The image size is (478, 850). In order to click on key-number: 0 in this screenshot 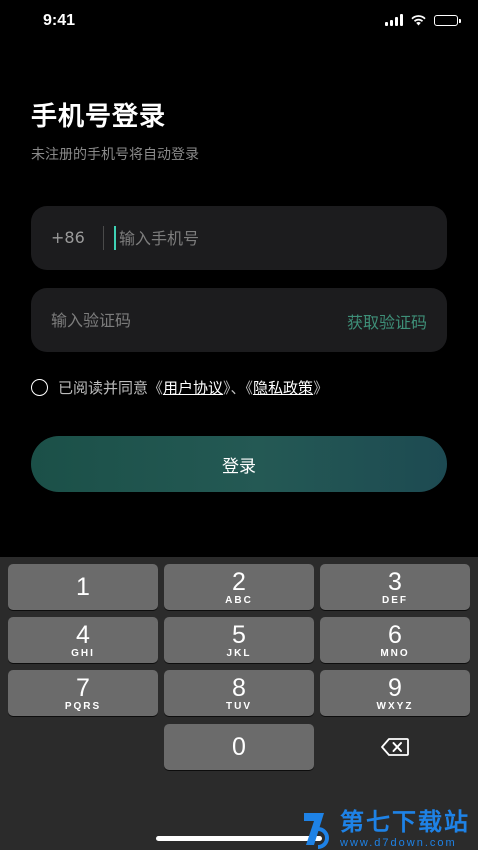, I will do `click(239, 747)`.